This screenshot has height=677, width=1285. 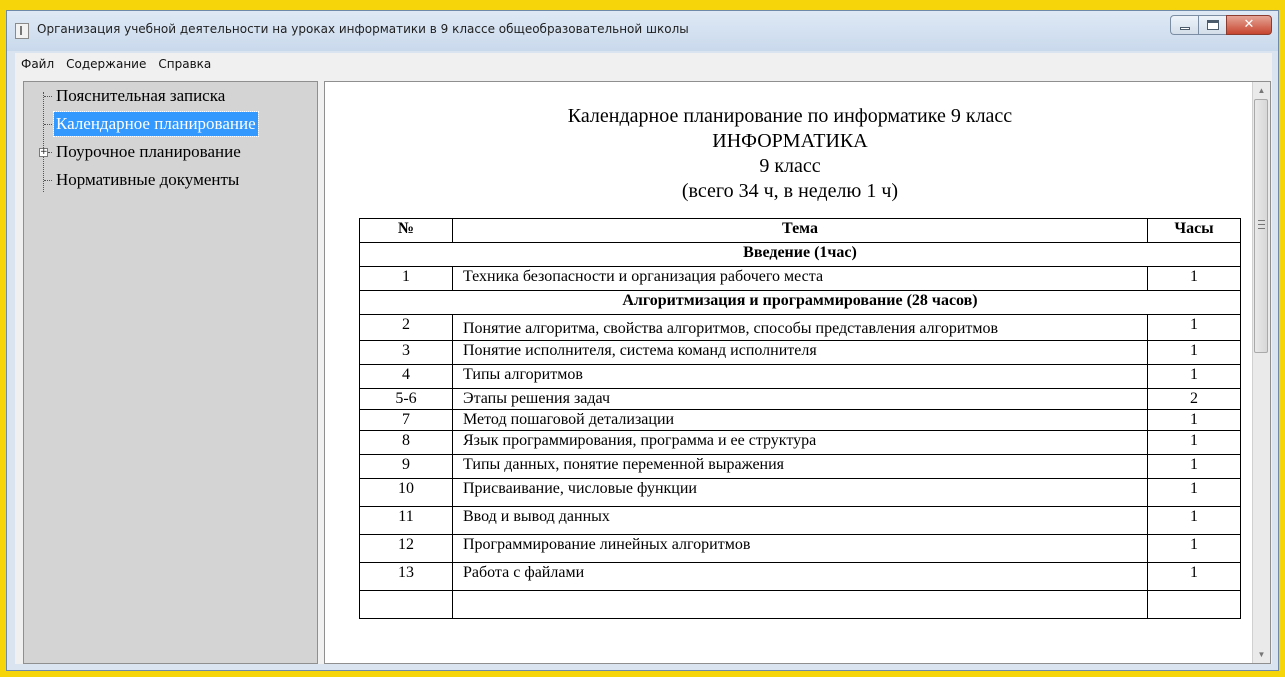 I want to click on maximize-button, so click(x=1212, y=25).